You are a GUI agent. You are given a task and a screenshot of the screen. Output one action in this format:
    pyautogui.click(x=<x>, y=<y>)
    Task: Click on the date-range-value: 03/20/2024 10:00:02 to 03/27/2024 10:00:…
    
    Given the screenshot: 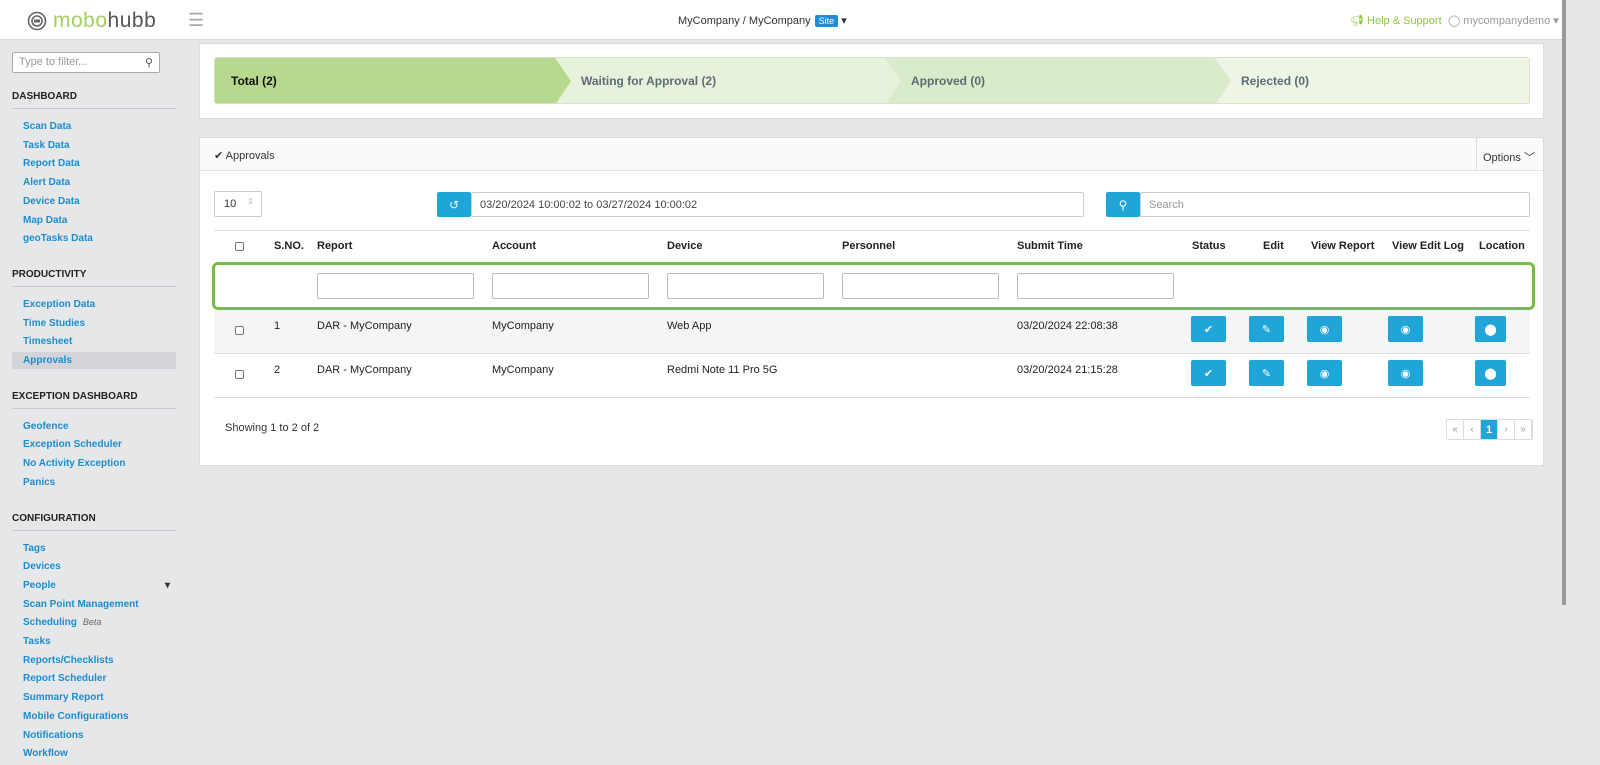 What is the action you would take?
    pyautogui.click(x=589, y=205)
    